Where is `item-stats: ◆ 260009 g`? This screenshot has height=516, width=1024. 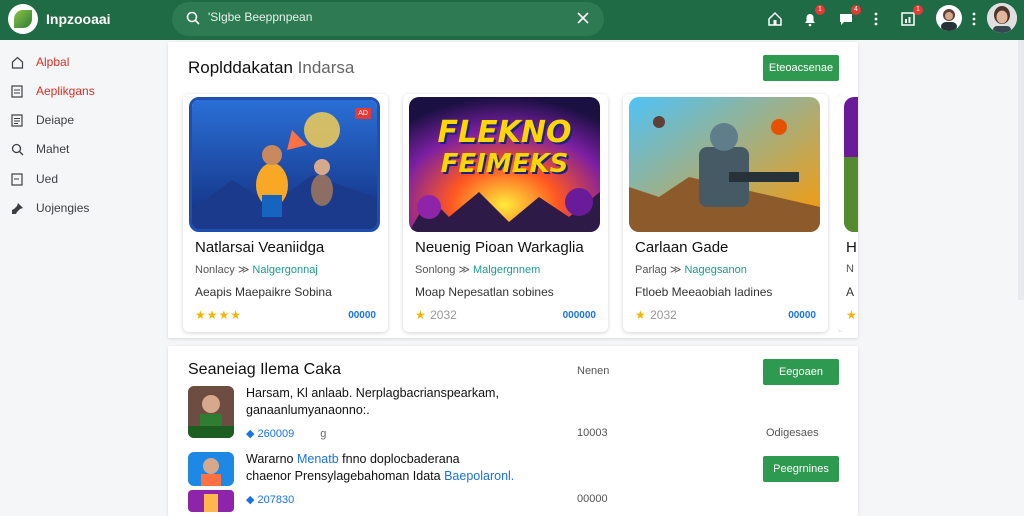
item-stats: ◆ 260009 g is located at coordinates (286, 434).